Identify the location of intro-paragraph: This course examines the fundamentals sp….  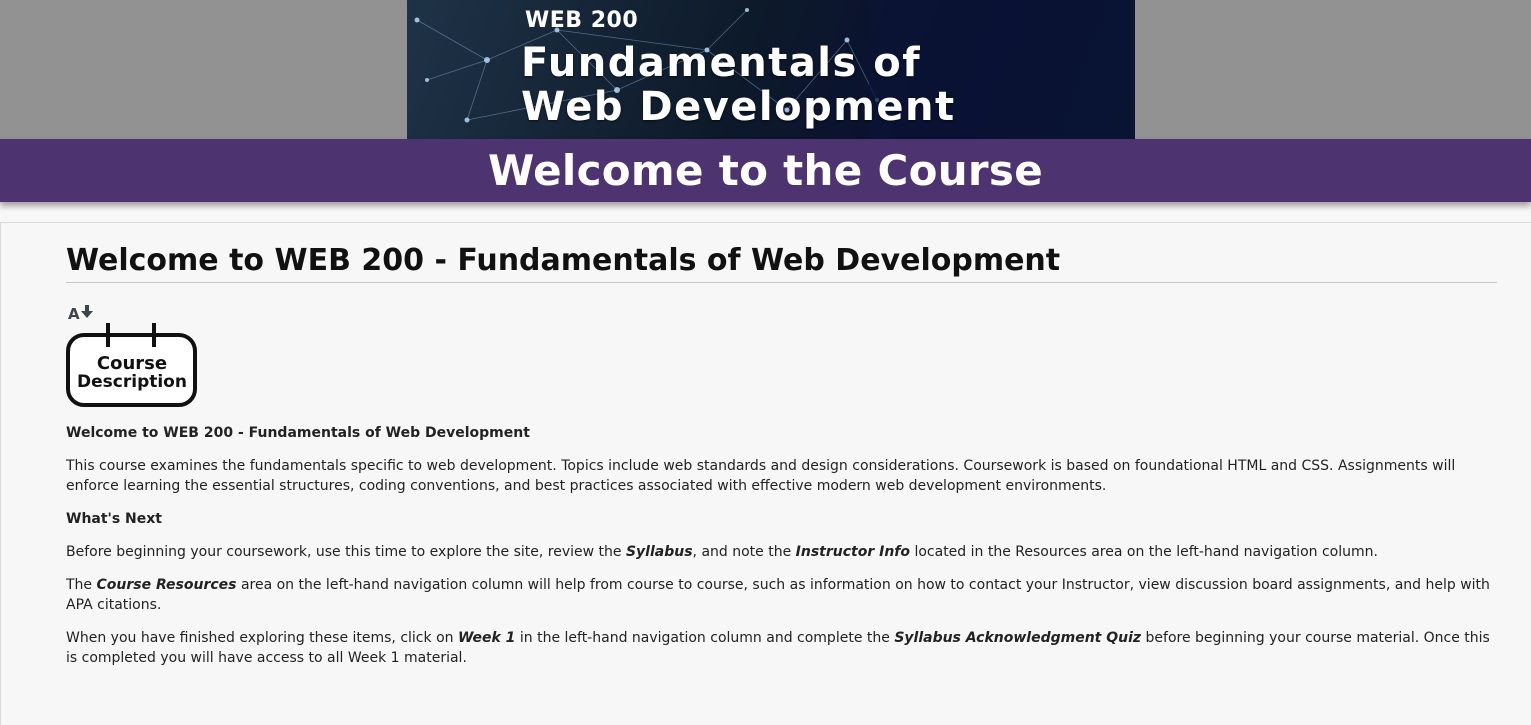
(761, 476).